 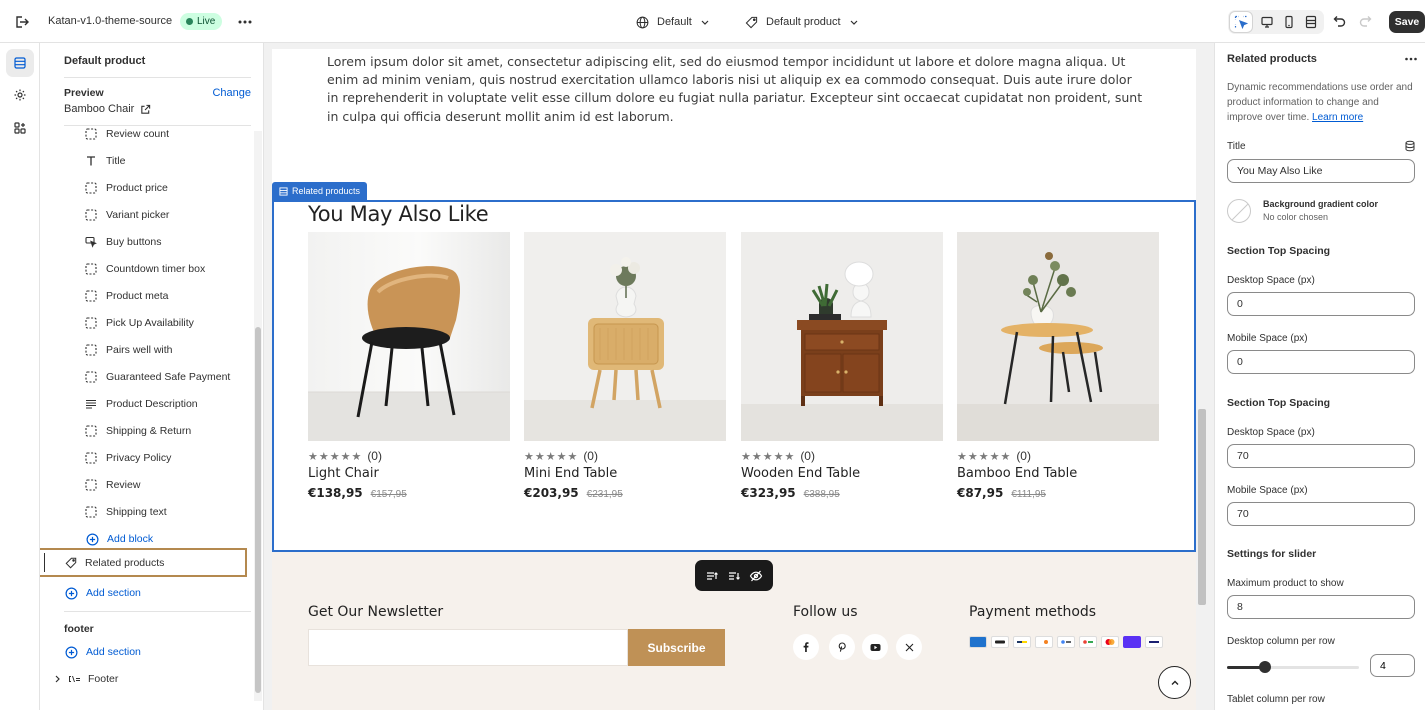 I want to click on plus-circle-icon, so click(x=71, y=652).